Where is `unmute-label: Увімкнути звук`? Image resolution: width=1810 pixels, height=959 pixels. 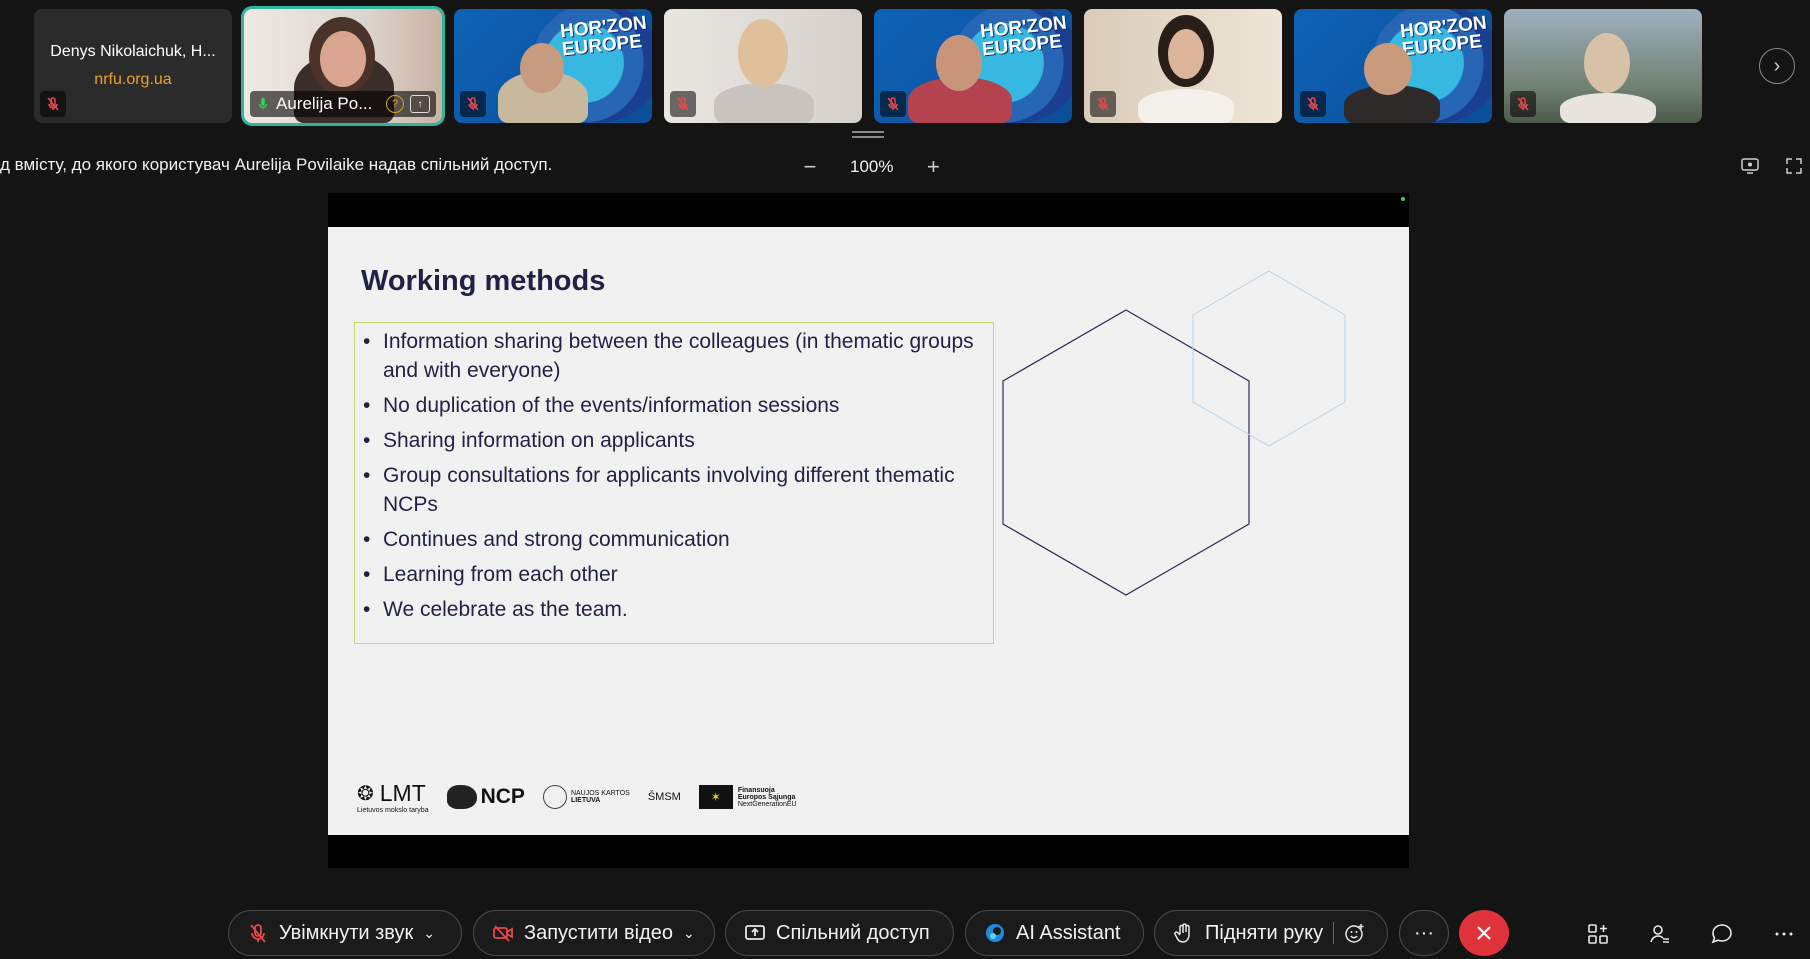 unmute-label: Увімкнути звук is located at coordinates (346, 932).